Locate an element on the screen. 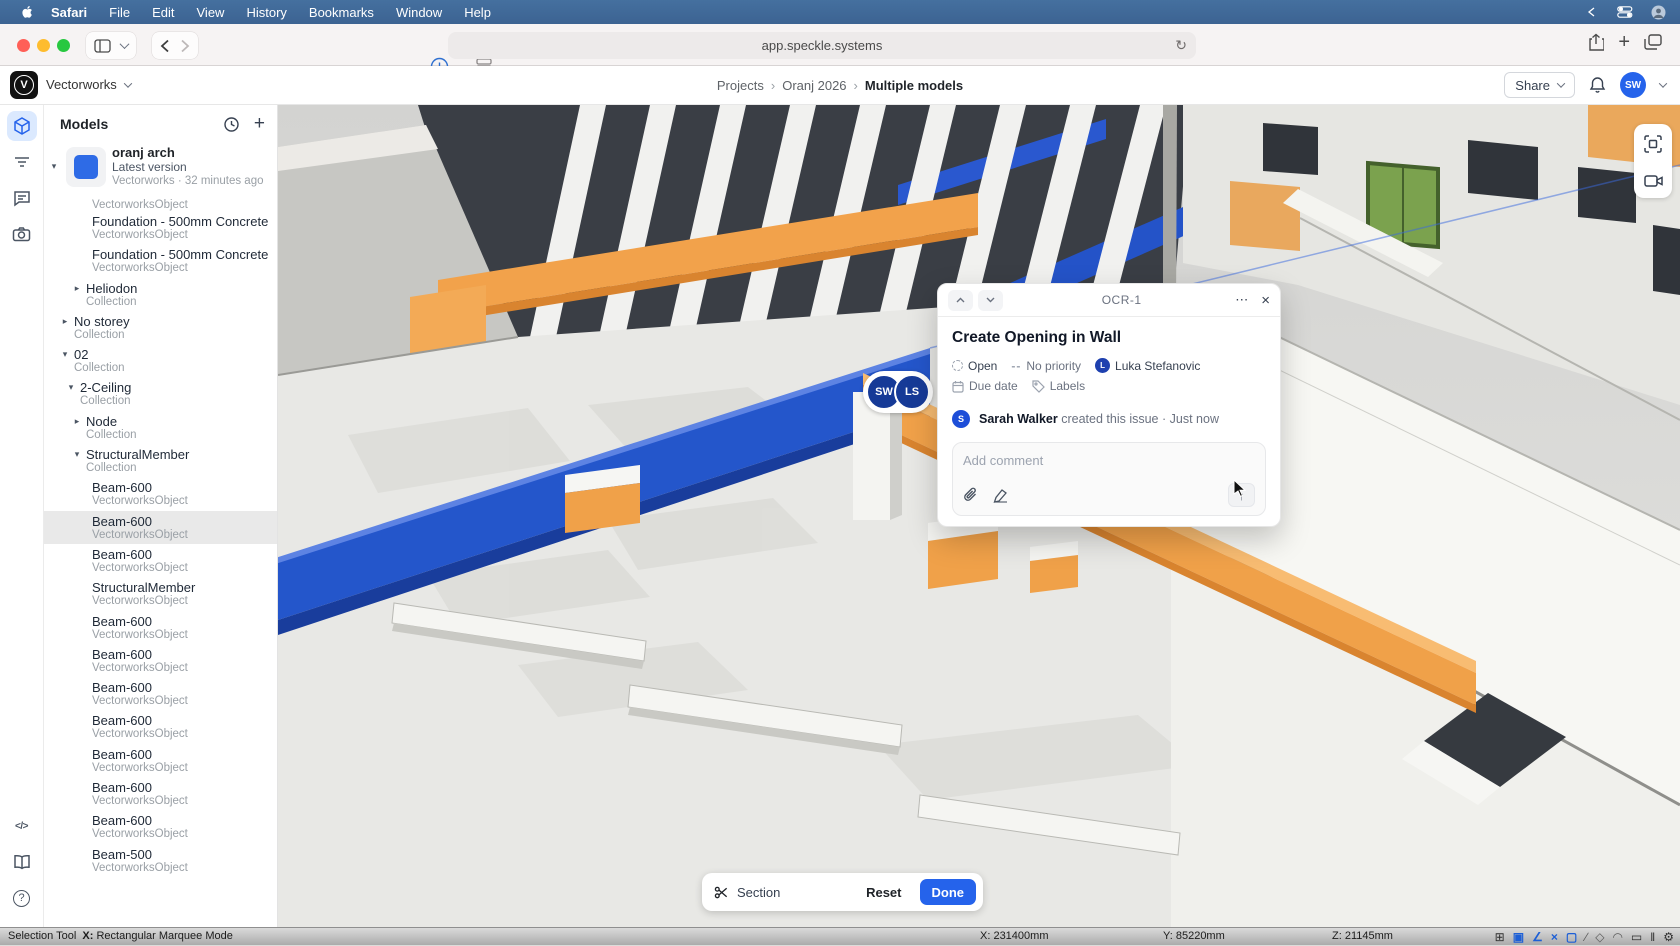 This screenshot has height=946, width=1680. snap-icon: ▣ is located at coordinates (1518, 937).